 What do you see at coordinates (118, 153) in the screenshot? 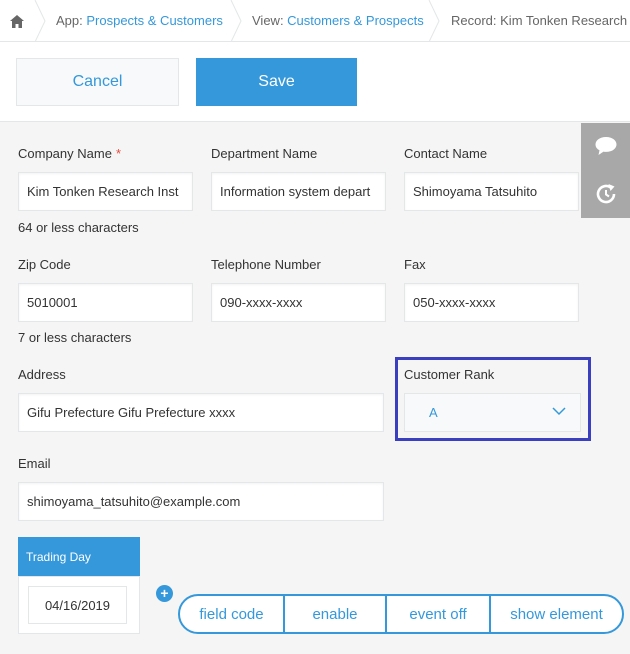
I see `required-mark: *` at bounding box center [118, 153].